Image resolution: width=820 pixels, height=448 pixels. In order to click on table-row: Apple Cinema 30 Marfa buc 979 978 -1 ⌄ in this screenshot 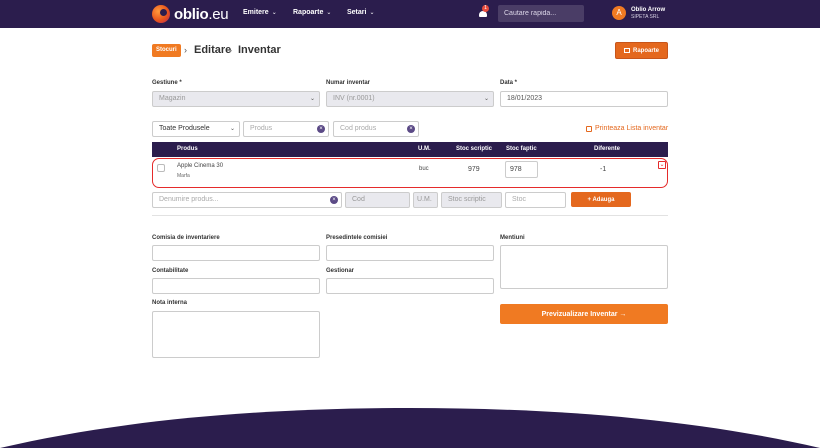, I will do `click(410, 173)`.